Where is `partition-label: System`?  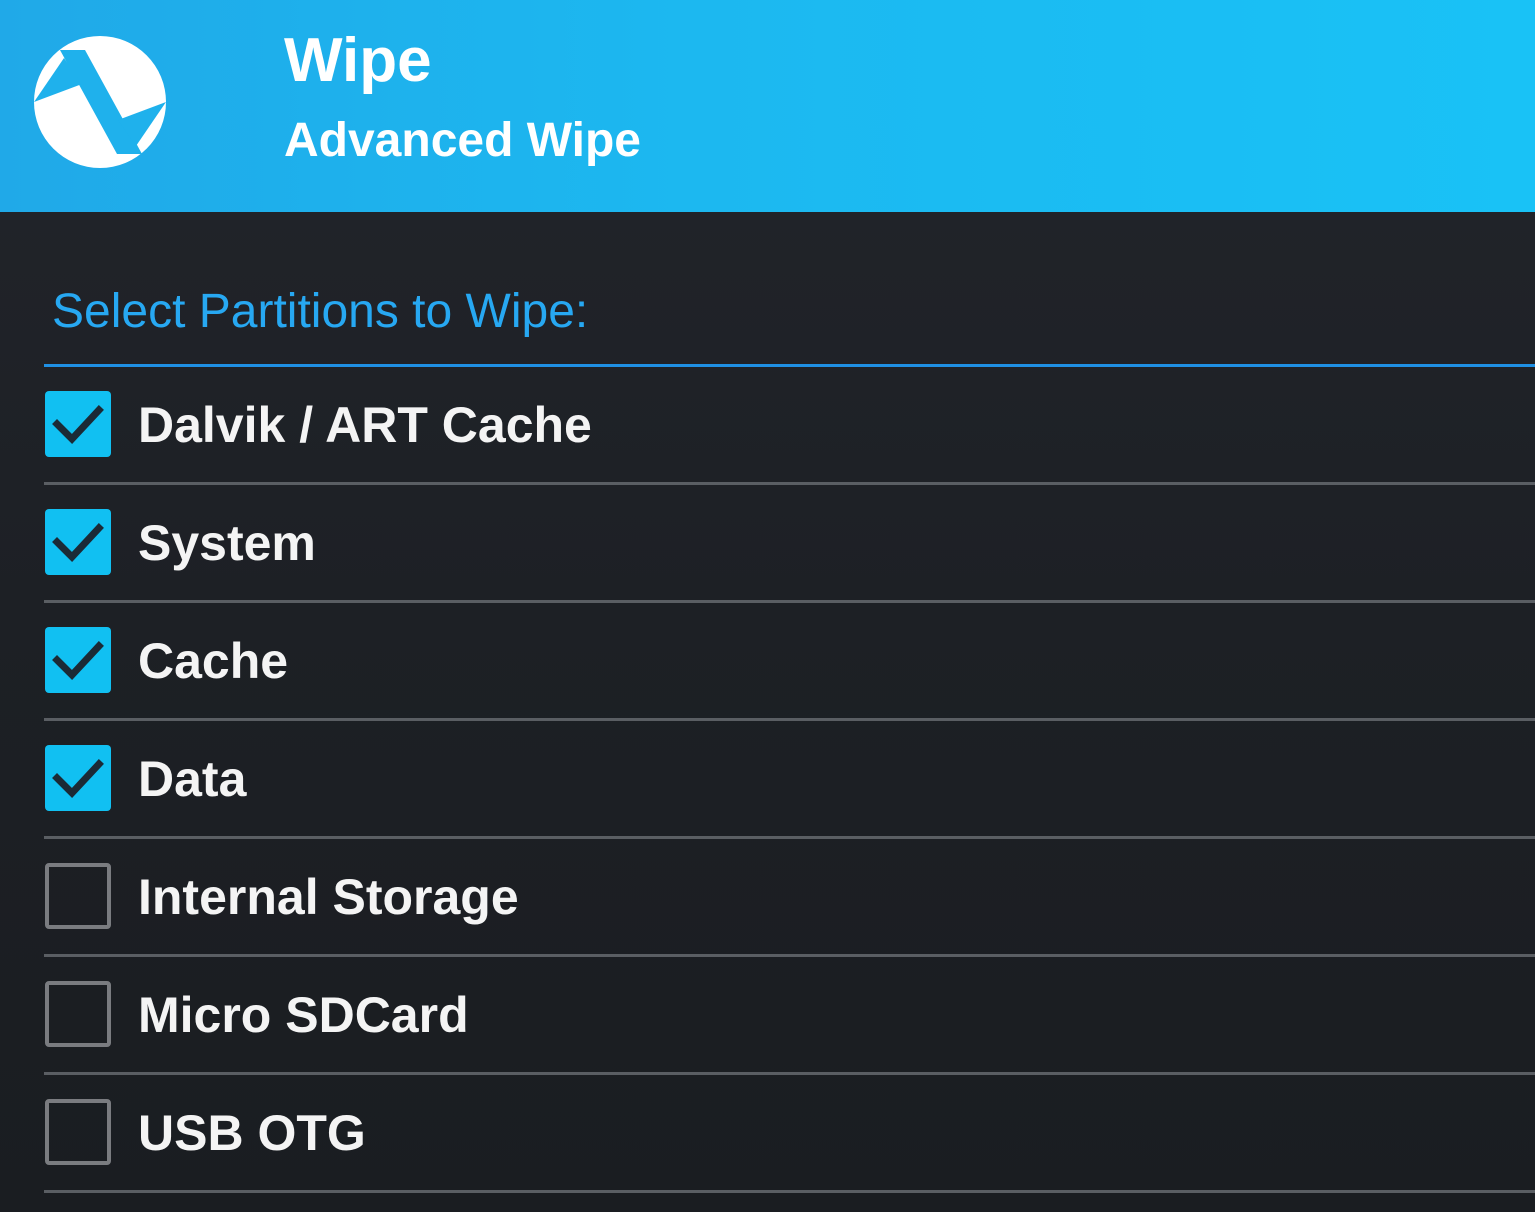
partition-label: System is located at coordinates (227, 543).